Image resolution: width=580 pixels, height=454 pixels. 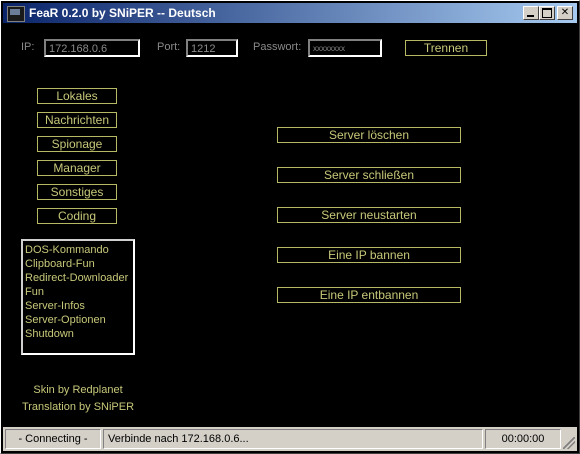 What do you see at coordinates (77, 120) in the screenshot?
I see `menu-nachrichten-button: Nachrichten` at bounding box center [77, 120].